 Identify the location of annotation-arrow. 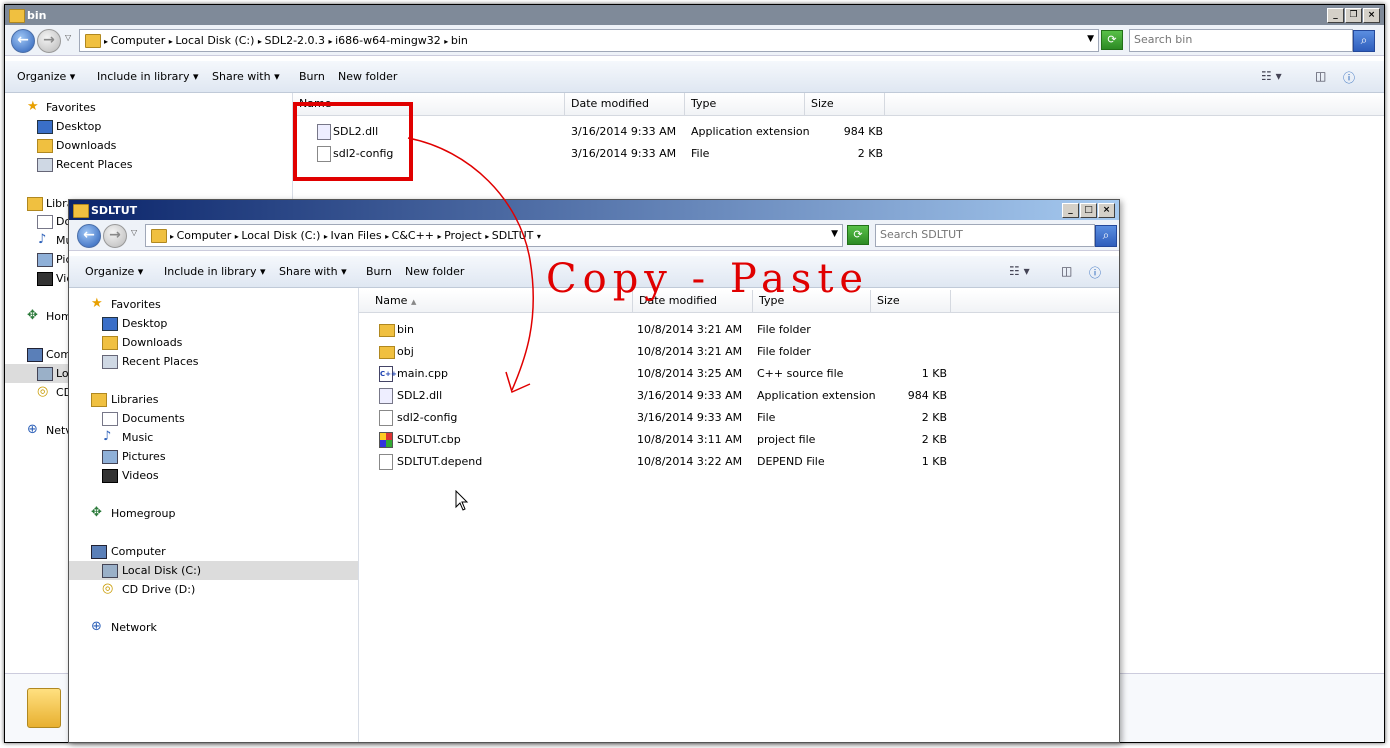
(470, 265).